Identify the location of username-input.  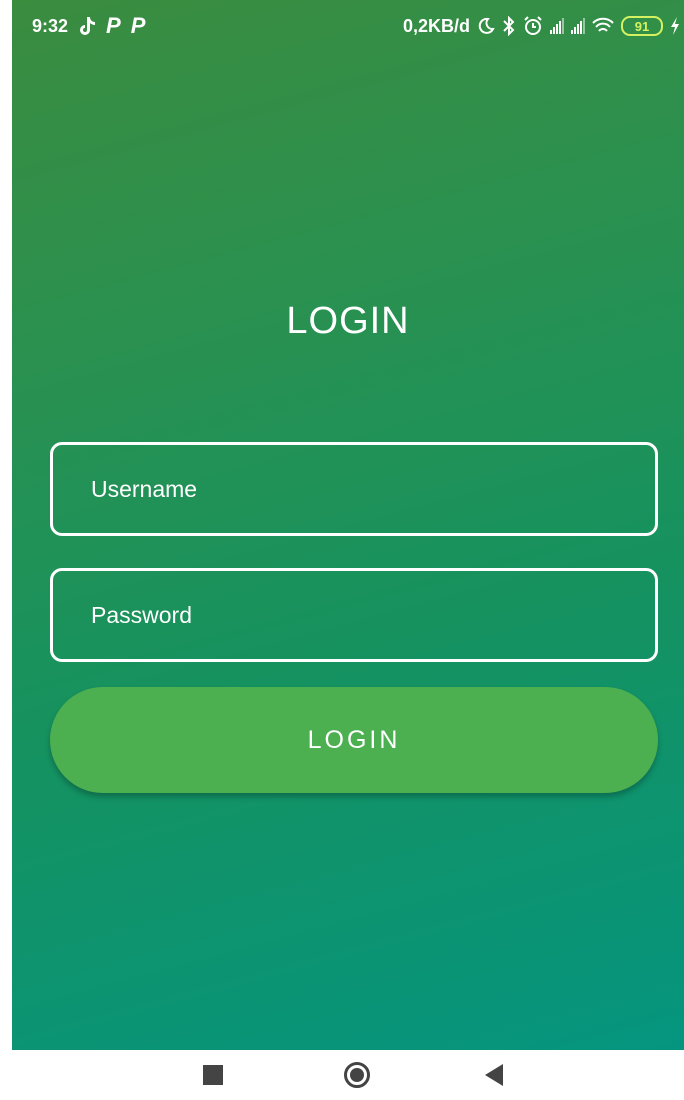
(373, 489).